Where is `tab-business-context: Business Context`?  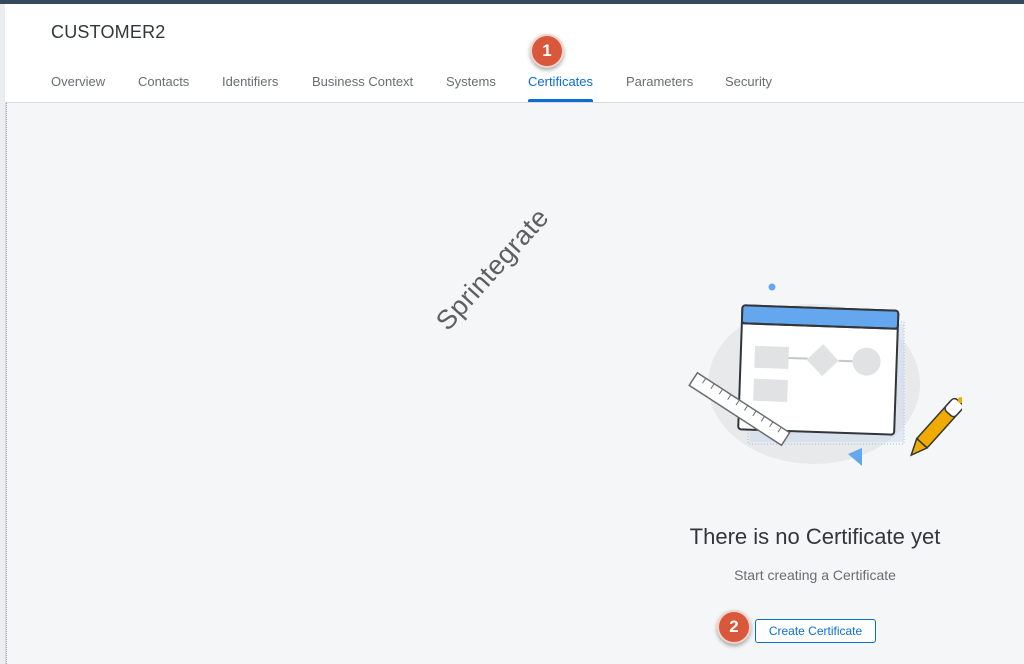
tab-business-context: Business Context is located at coordinates (362, 88).